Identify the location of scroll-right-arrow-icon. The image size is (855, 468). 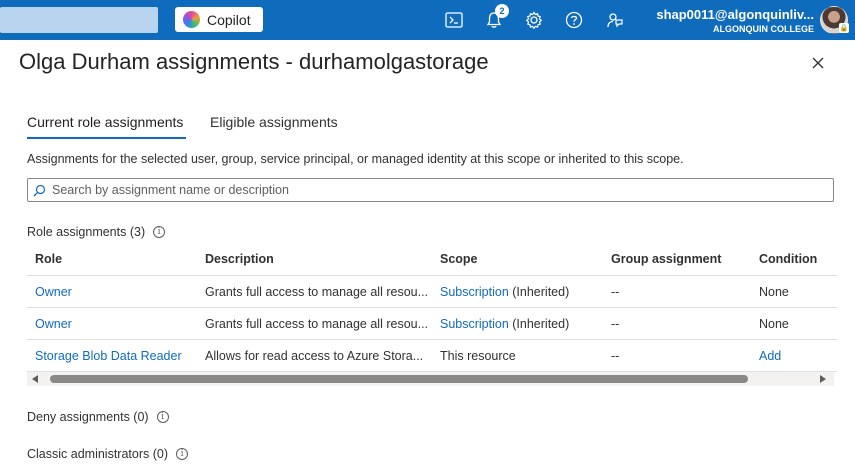
(823, 379).